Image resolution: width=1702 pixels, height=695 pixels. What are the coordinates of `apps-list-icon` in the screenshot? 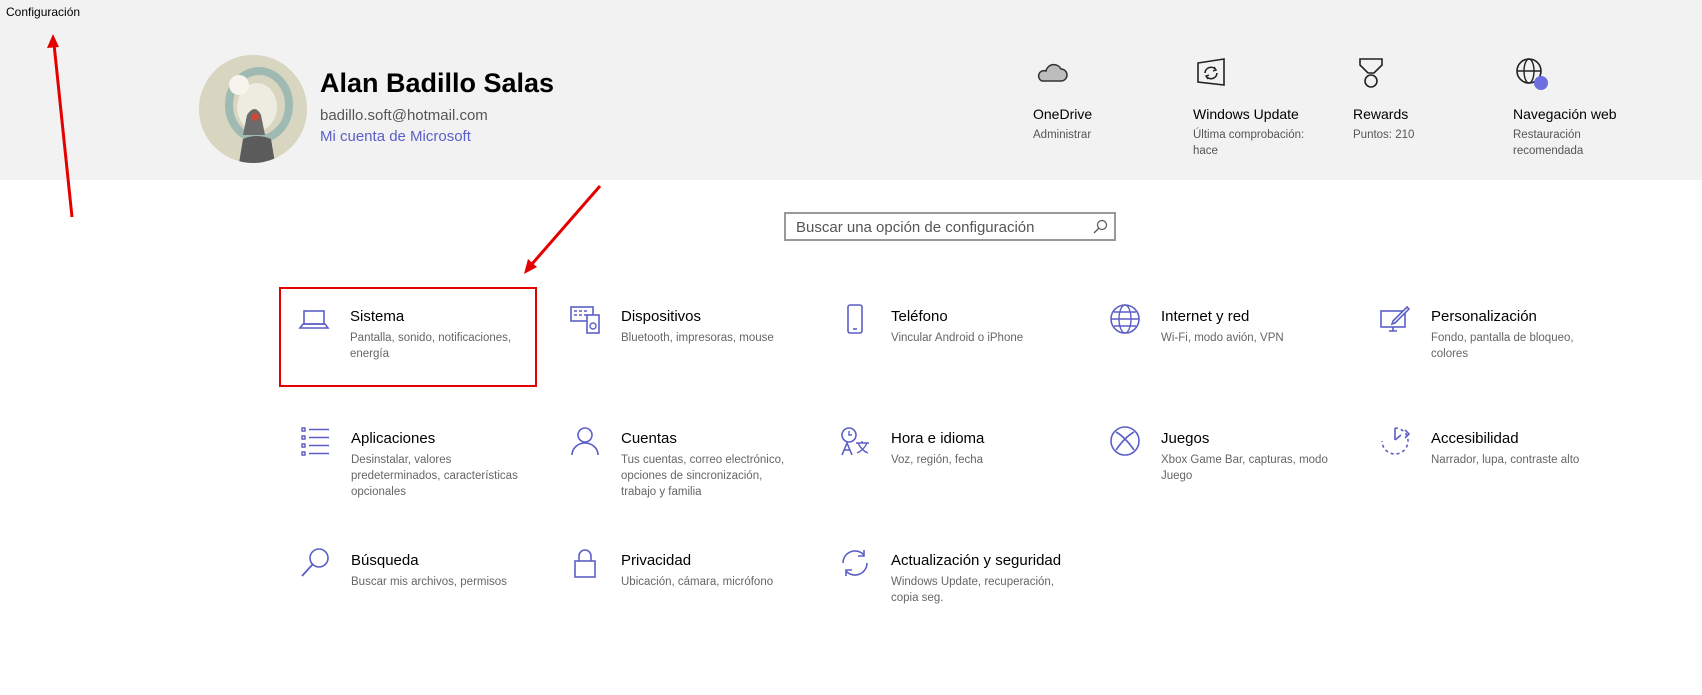 It's located at (315, 441).